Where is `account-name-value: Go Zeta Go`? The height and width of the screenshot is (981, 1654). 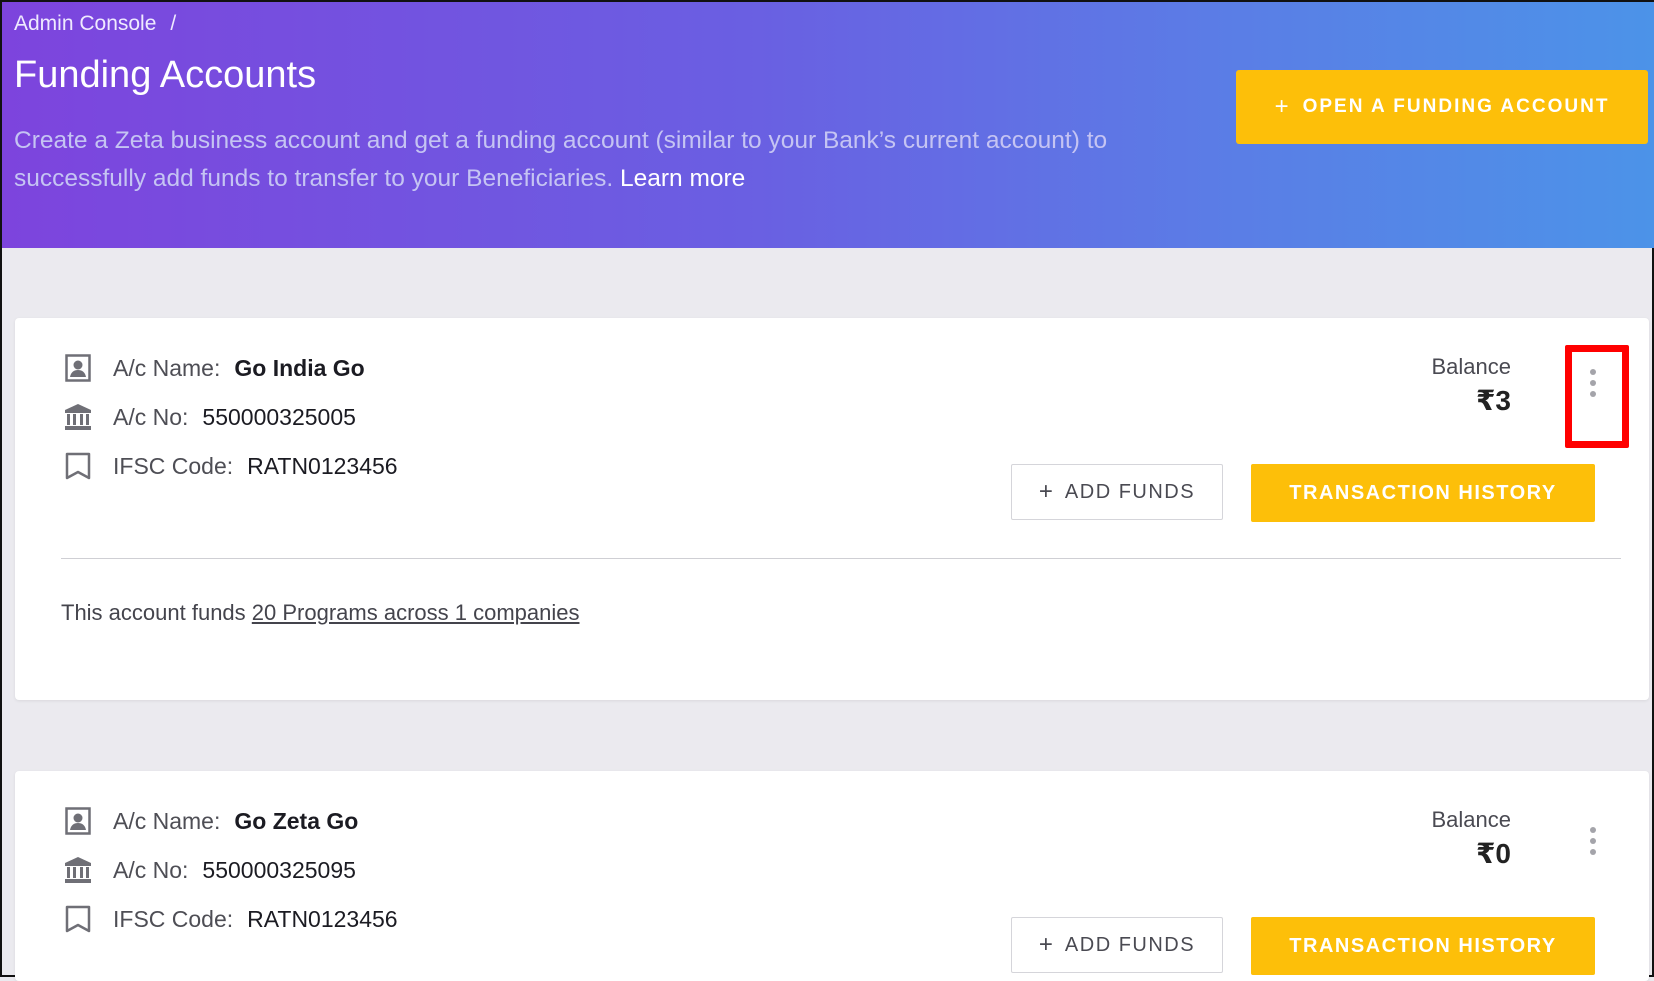
account-name-value: Go Zeta Go is located at coordinates (296, 820).